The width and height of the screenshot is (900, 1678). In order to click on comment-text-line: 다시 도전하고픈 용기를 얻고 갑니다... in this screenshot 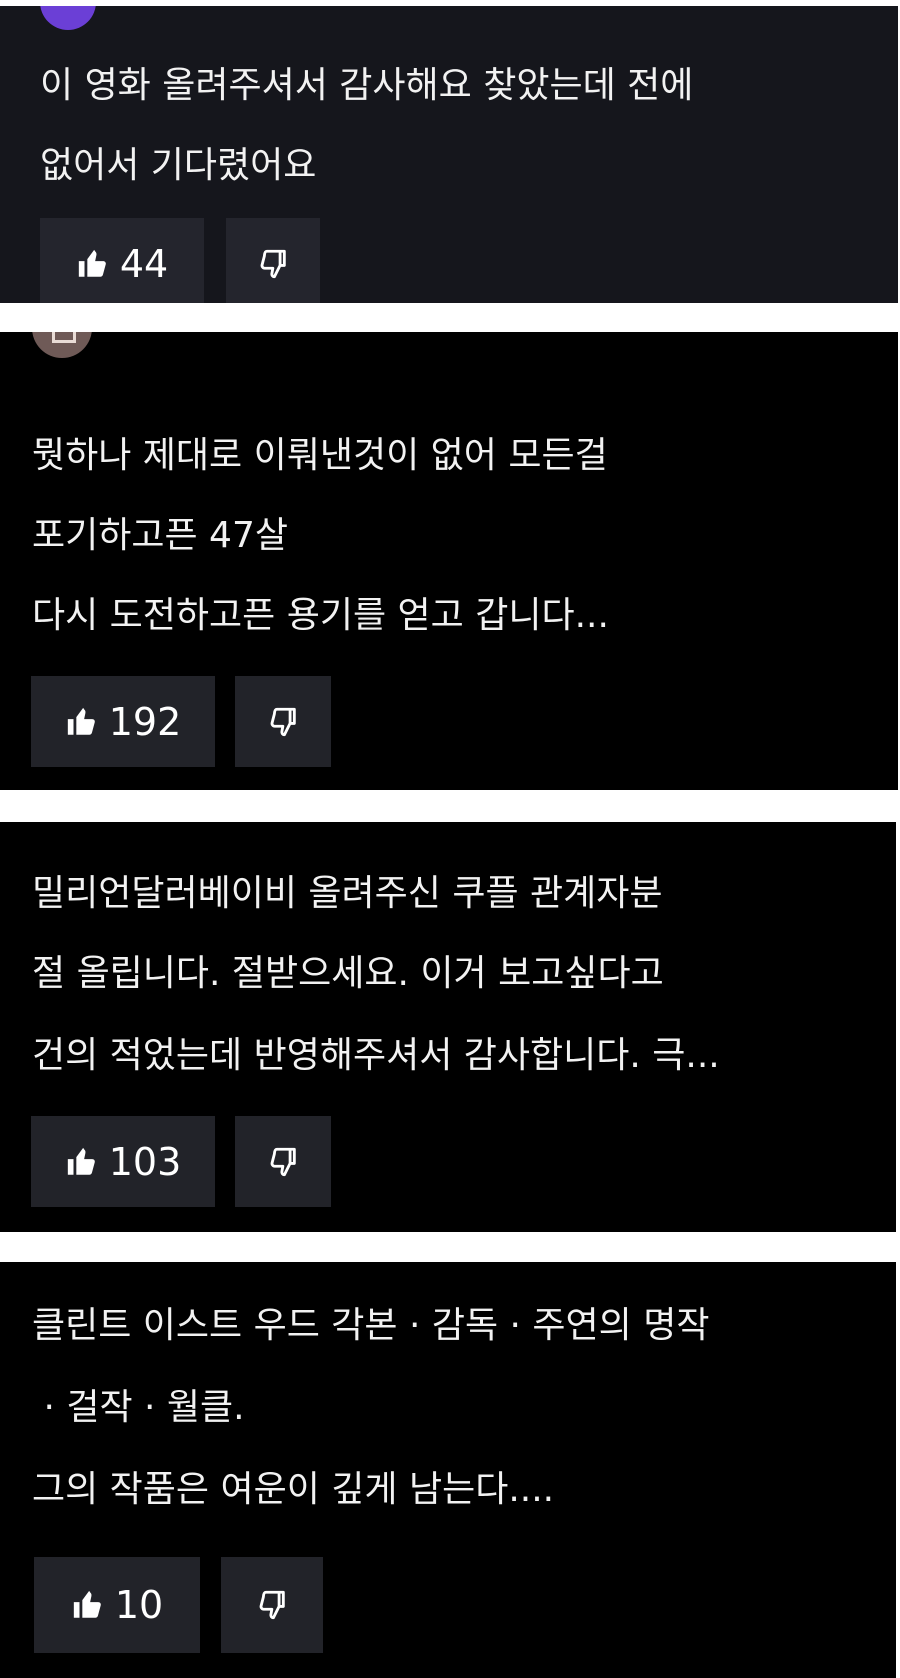, I will do `click(320, 615)`.